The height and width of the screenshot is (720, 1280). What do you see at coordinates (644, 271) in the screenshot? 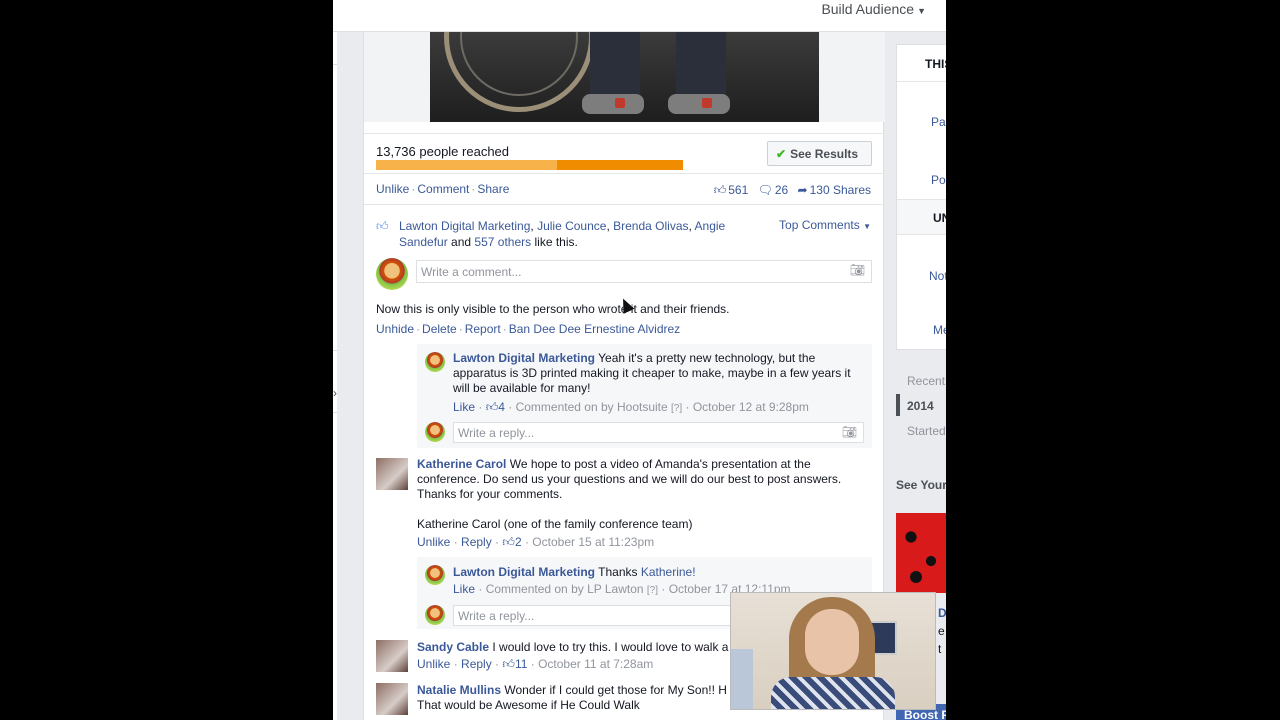
I see `comment-input: Write a comment... 📷︎` at bounding box center [644, 271].